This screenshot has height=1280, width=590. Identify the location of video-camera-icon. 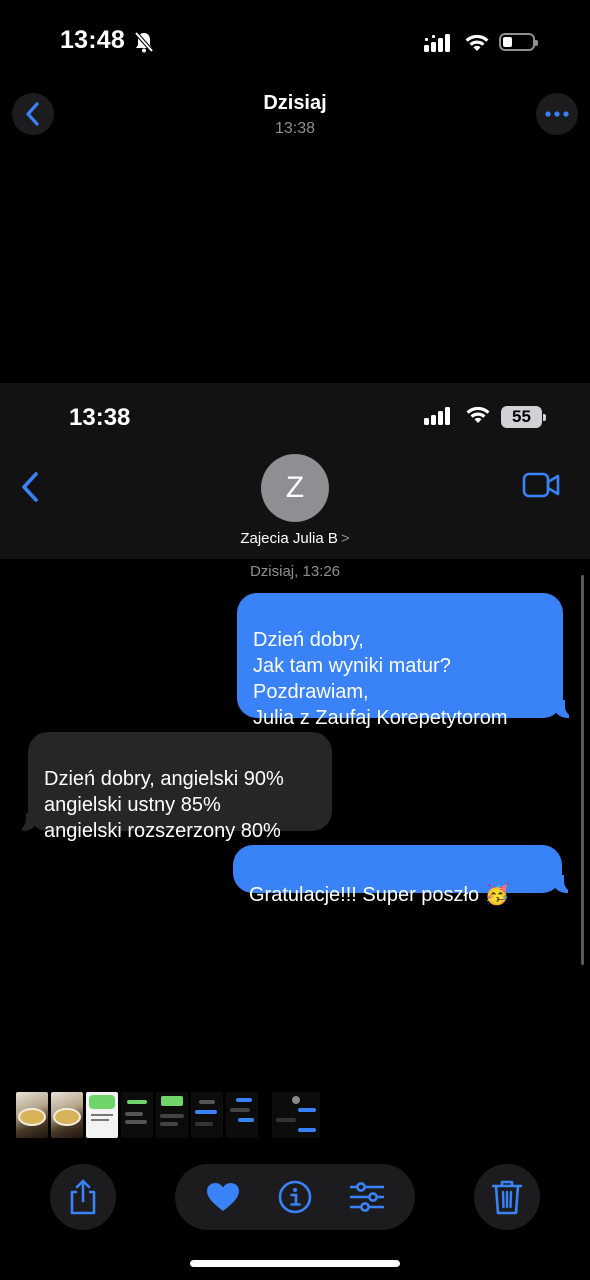
(541, 485).